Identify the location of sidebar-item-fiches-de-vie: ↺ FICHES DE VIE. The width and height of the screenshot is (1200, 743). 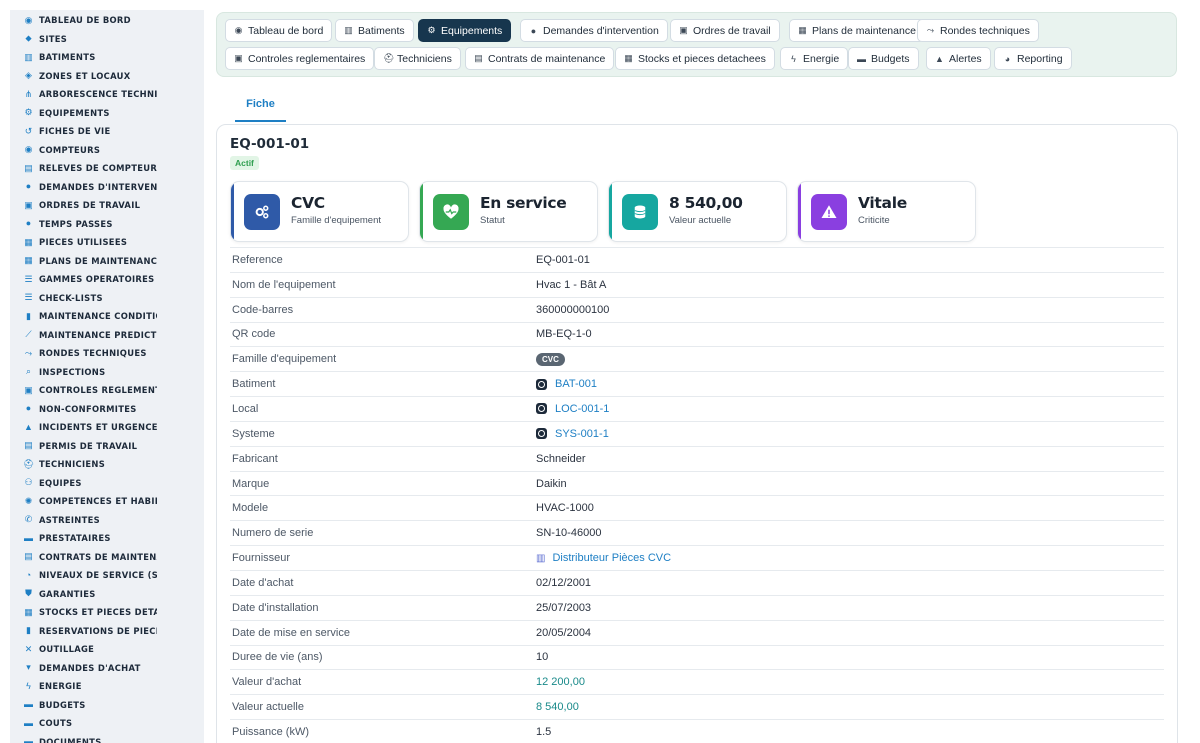
(113, 131).